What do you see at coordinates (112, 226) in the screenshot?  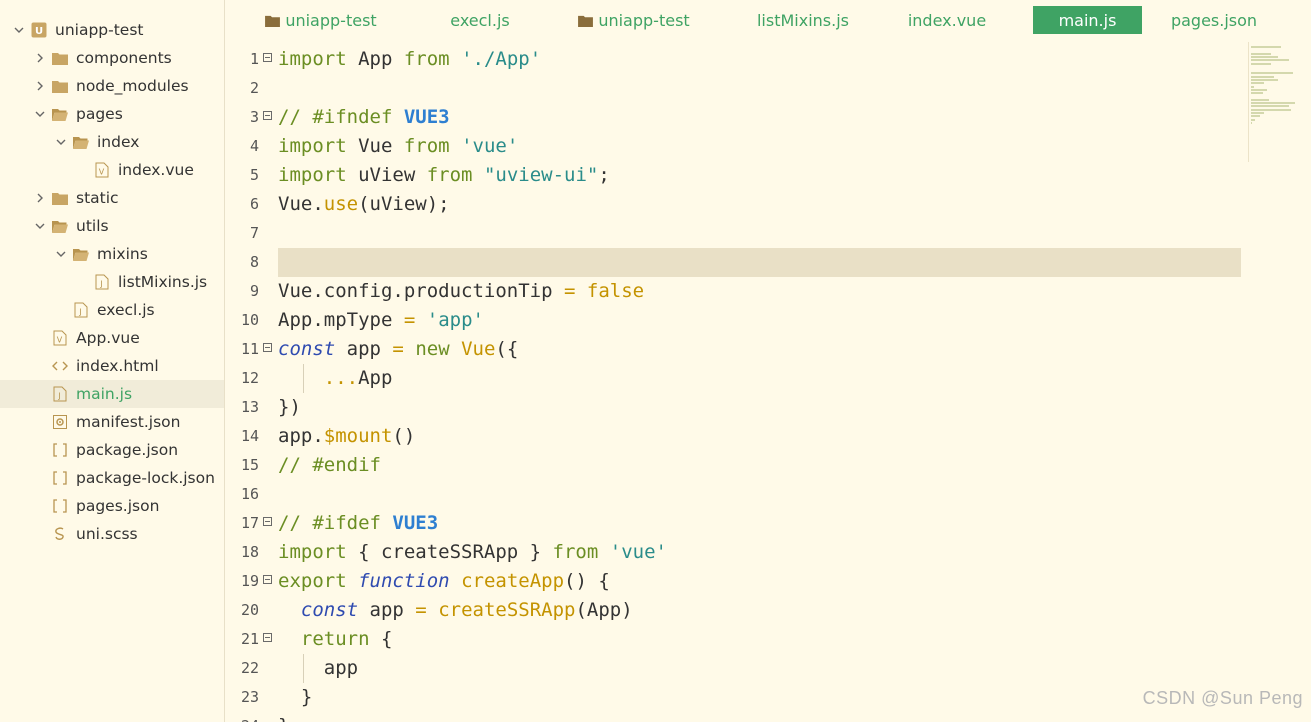 I see `tree-item: utils` at bounding box center [112, 226].